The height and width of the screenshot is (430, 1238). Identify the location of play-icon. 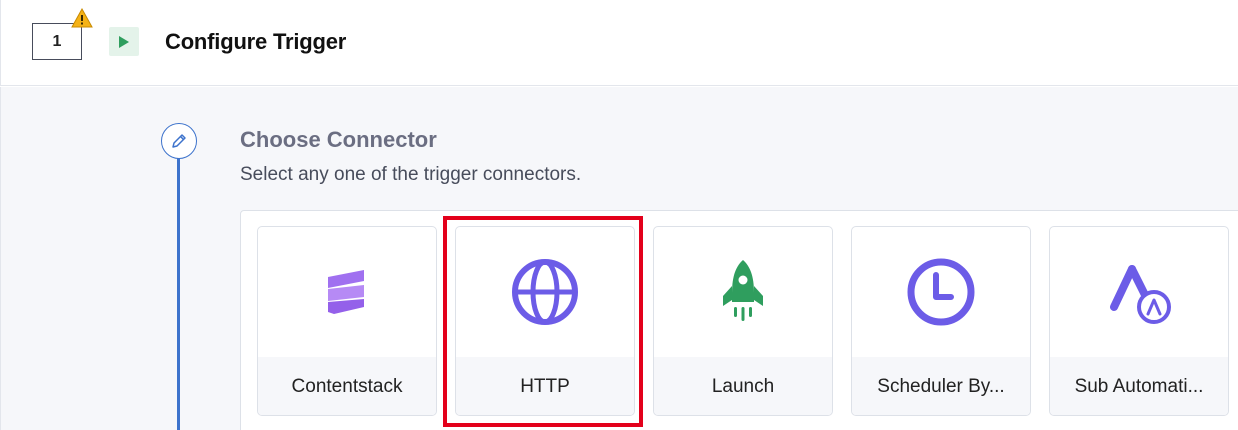
(124, 41).